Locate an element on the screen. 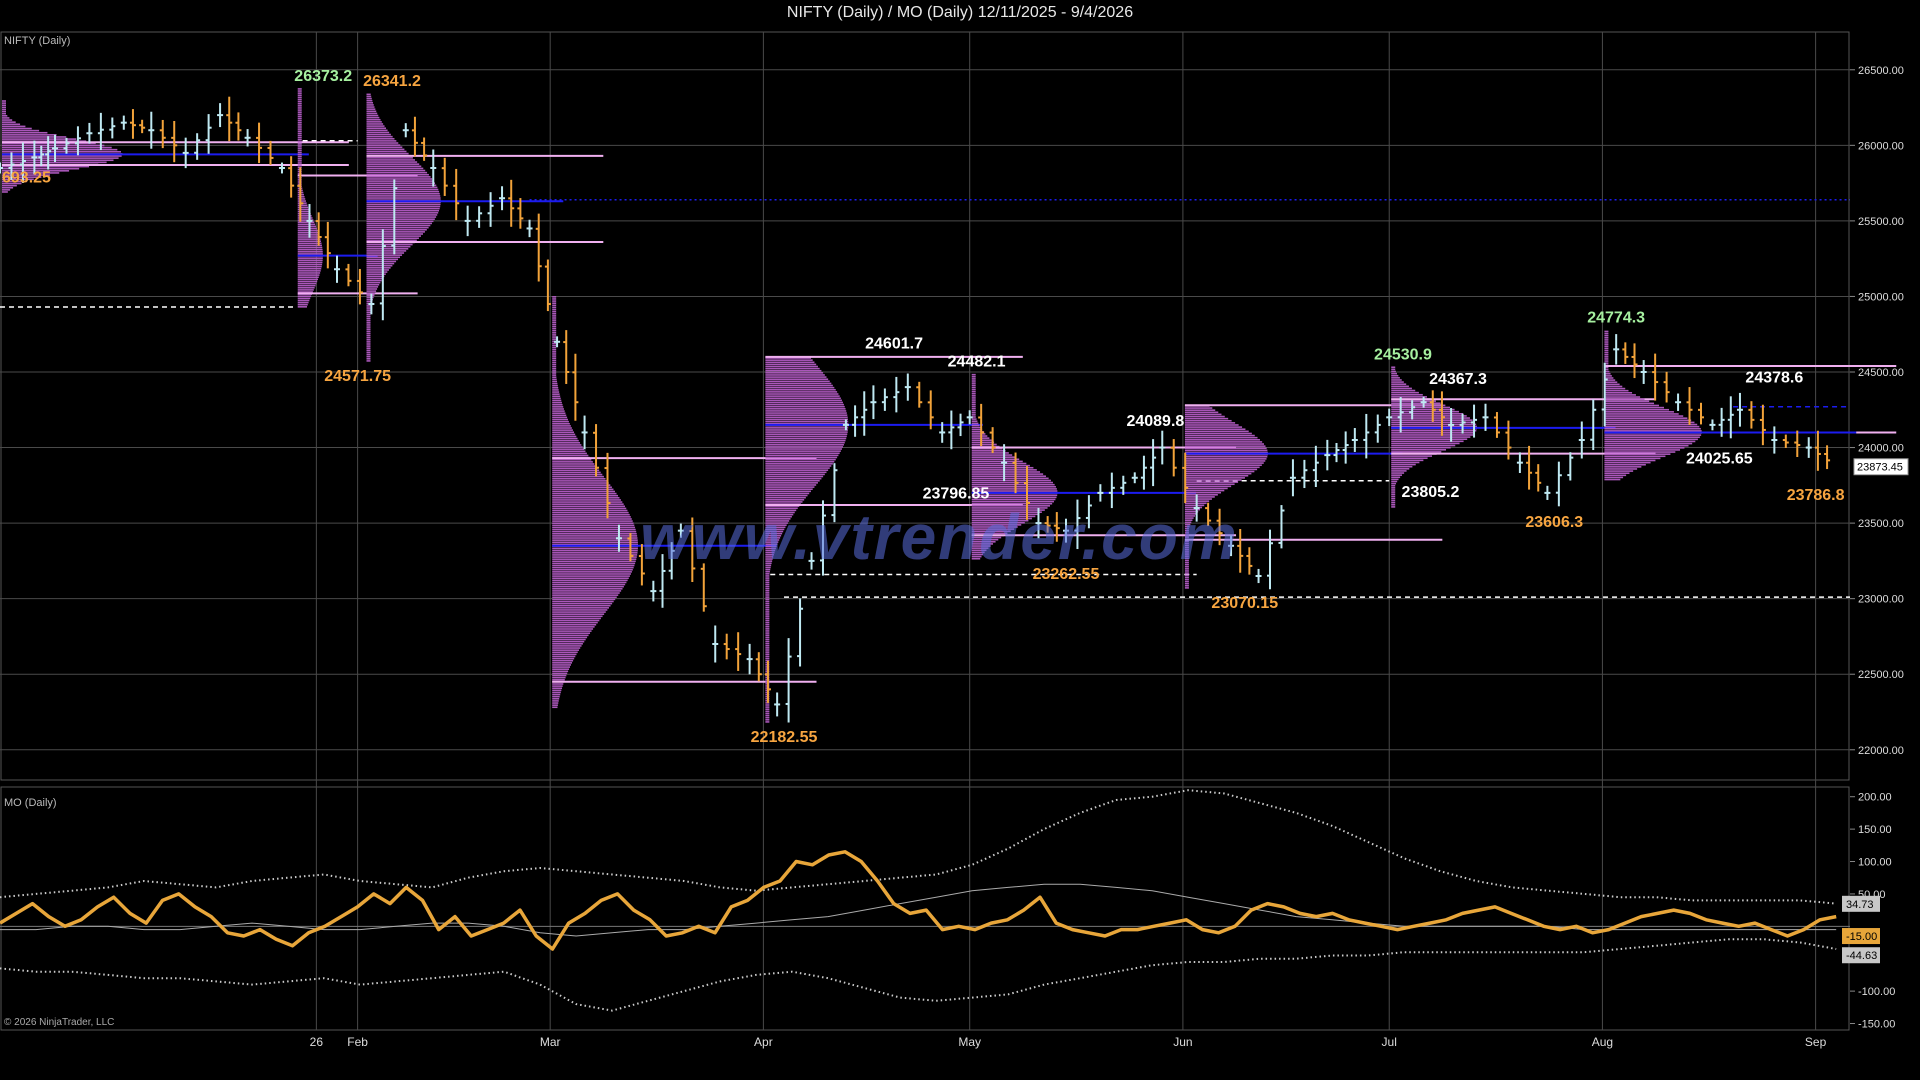 This screenshot has height=1080, width=1920. x-tick-label: Apr is located at coordinates (763, 1042).